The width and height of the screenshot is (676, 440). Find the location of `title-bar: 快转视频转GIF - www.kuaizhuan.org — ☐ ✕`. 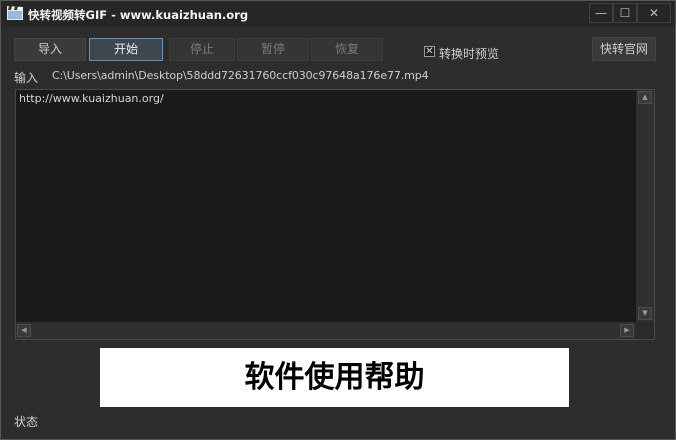

title-bar: 快转视频转GIF - www.kuaizhuan.org — ☐ ✕ is located at coordinates (338, 14).